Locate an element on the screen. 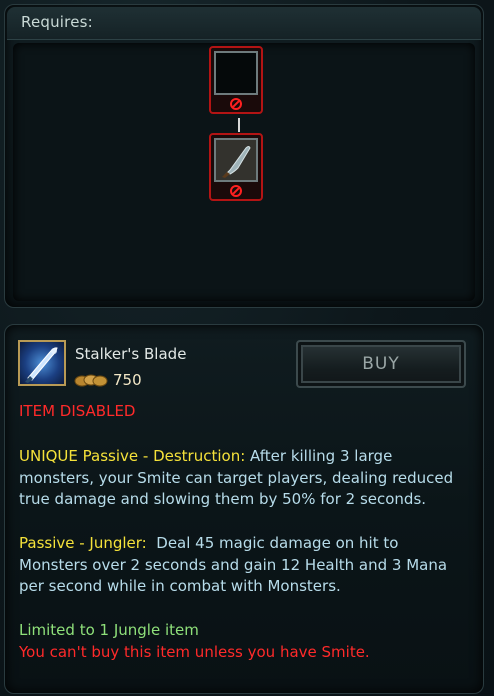 Image resolution: width=494 pixels, height=696 pixels. blade-icon is located at coordinates (236, 160).